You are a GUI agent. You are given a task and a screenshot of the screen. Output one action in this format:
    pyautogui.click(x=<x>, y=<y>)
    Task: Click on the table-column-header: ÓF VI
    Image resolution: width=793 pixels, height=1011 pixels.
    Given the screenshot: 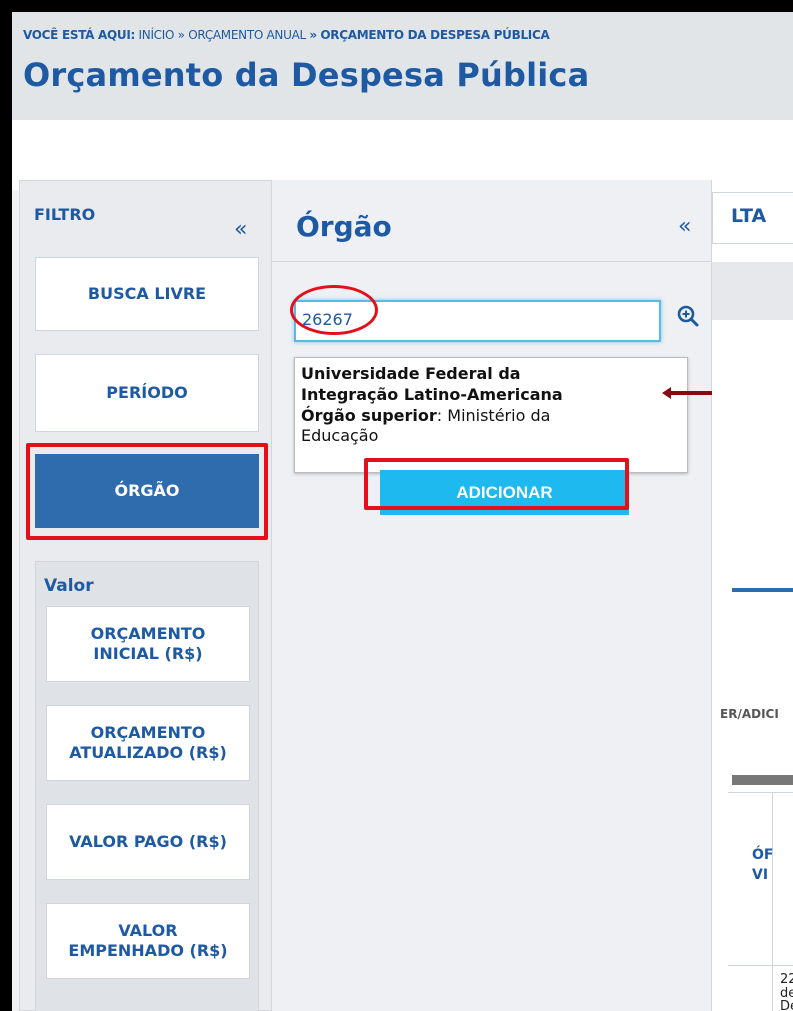 What is the action you would take?
    pyautogui.click(x=772, y=865)
    